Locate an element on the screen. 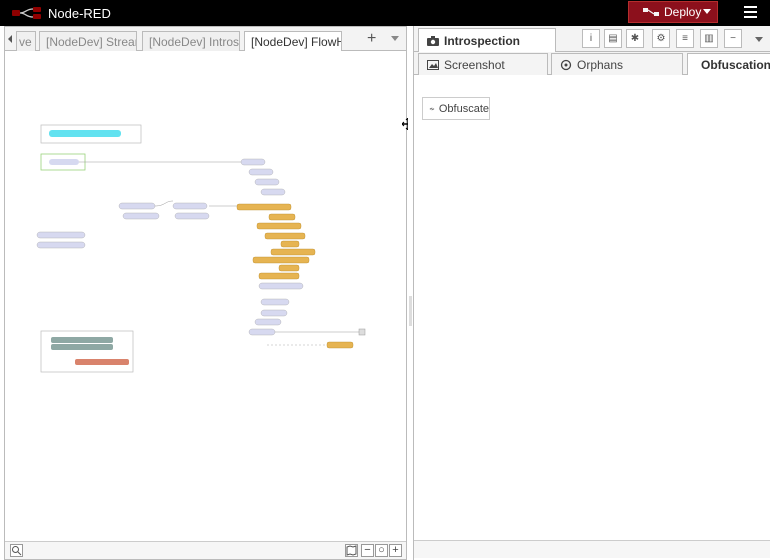 This screenshot has height=560, width=770. workspace-tab-0: ve is located at coordinates (26, 41).